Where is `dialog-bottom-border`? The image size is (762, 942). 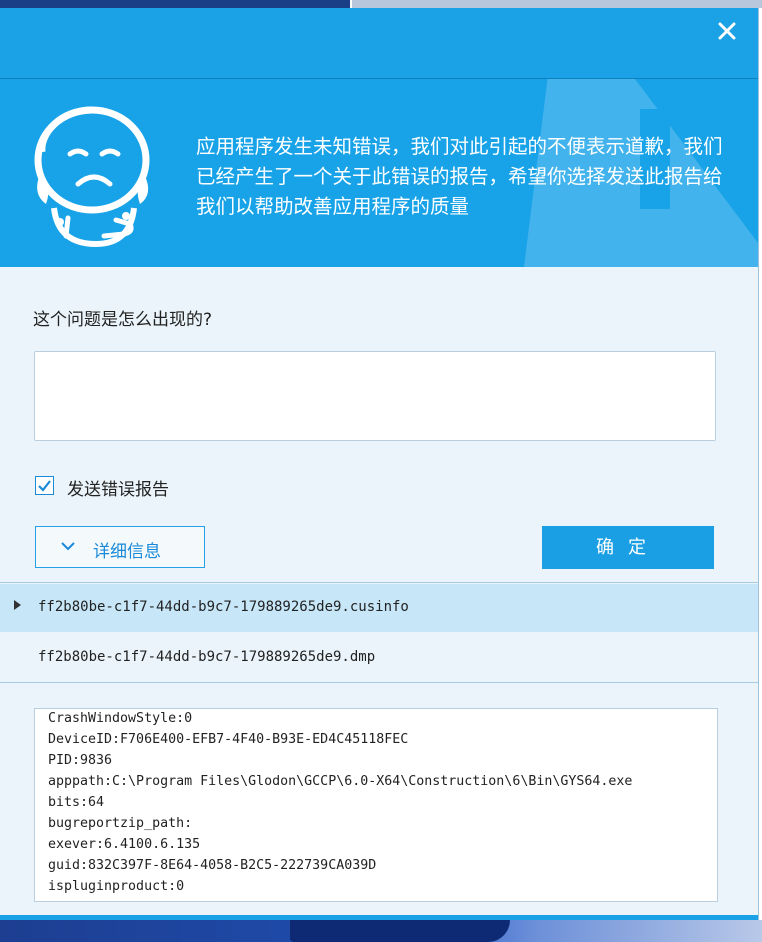 dialog-bottom-border is located at coordinates (379, 917).